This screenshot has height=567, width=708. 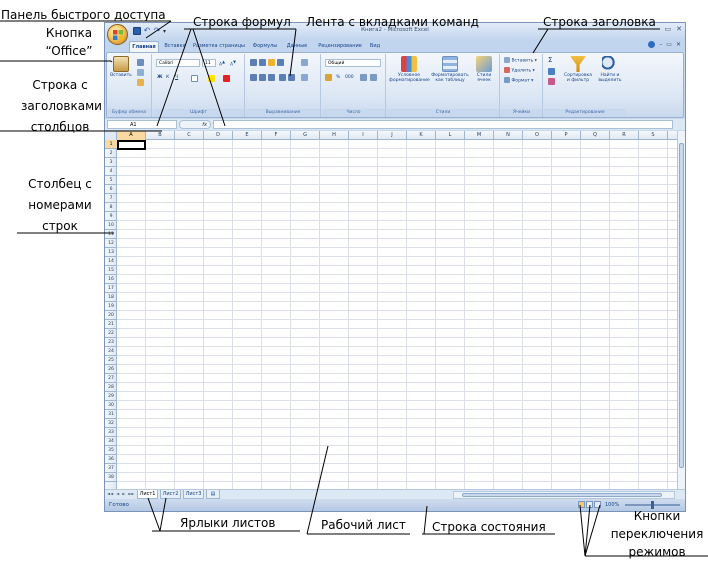 I want to click on column-header-h: H, so click(x=334, y=135).